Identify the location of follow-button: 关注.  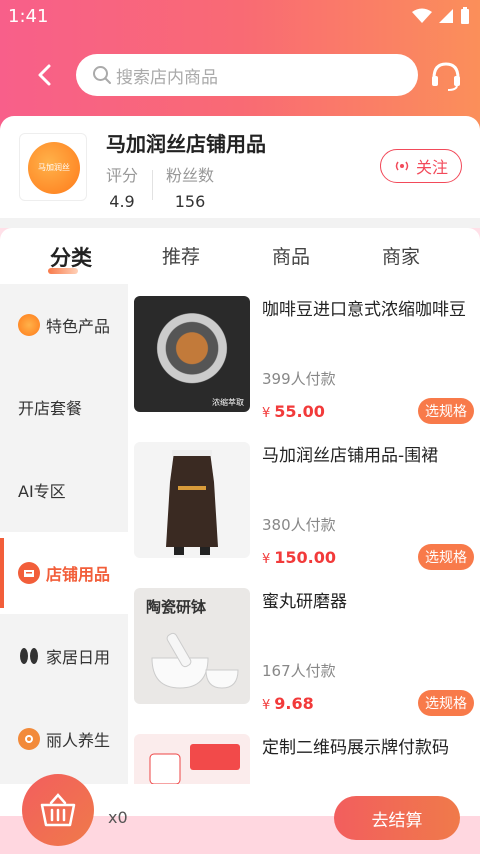
(421, 166).